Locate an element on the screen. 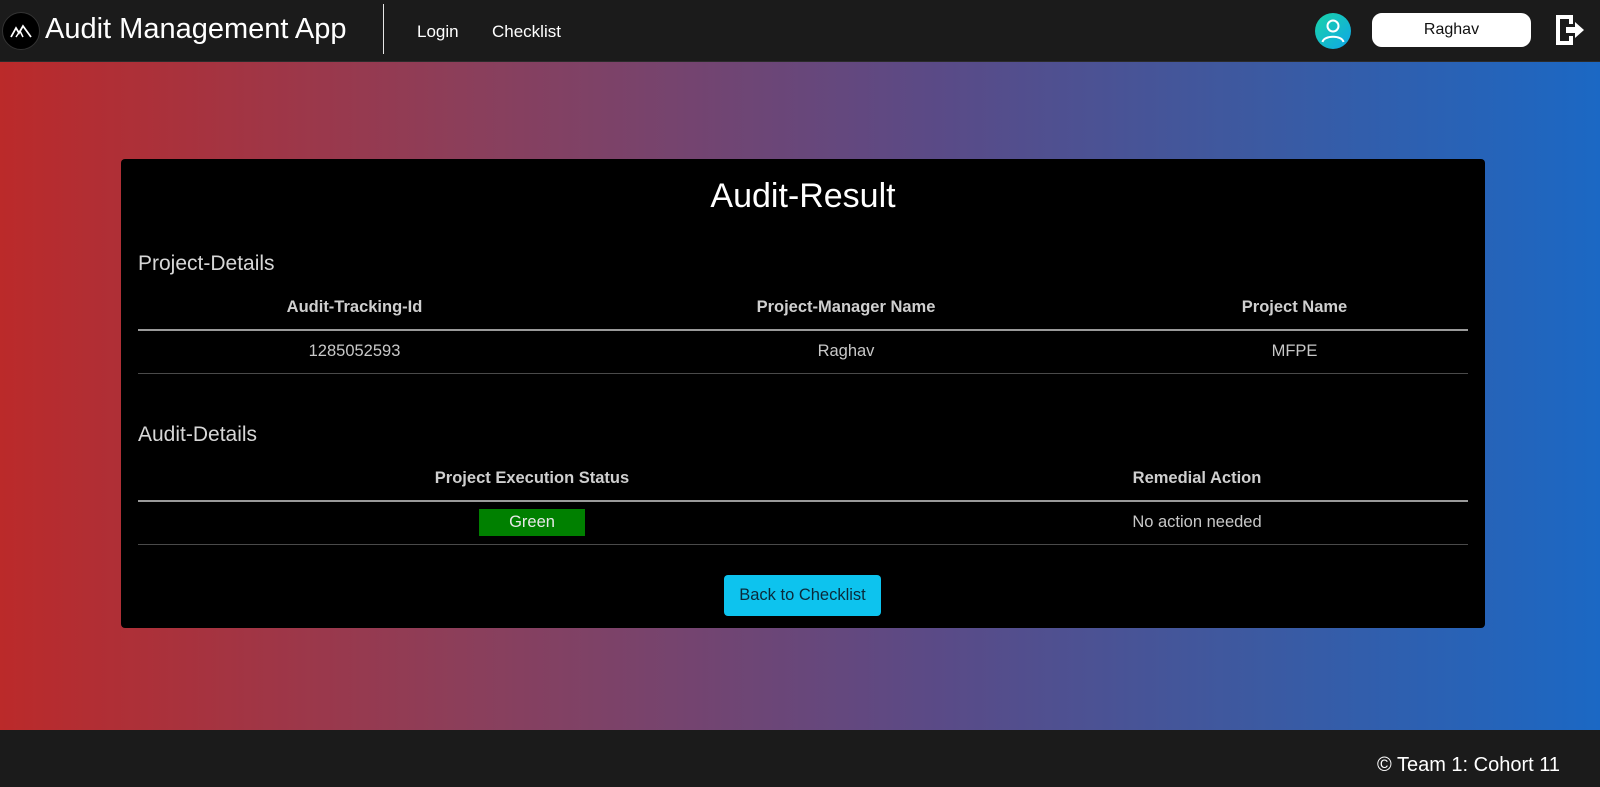  footer-copyright: © Team 1: Cohort 11 is located at coordinates (1468, 765).